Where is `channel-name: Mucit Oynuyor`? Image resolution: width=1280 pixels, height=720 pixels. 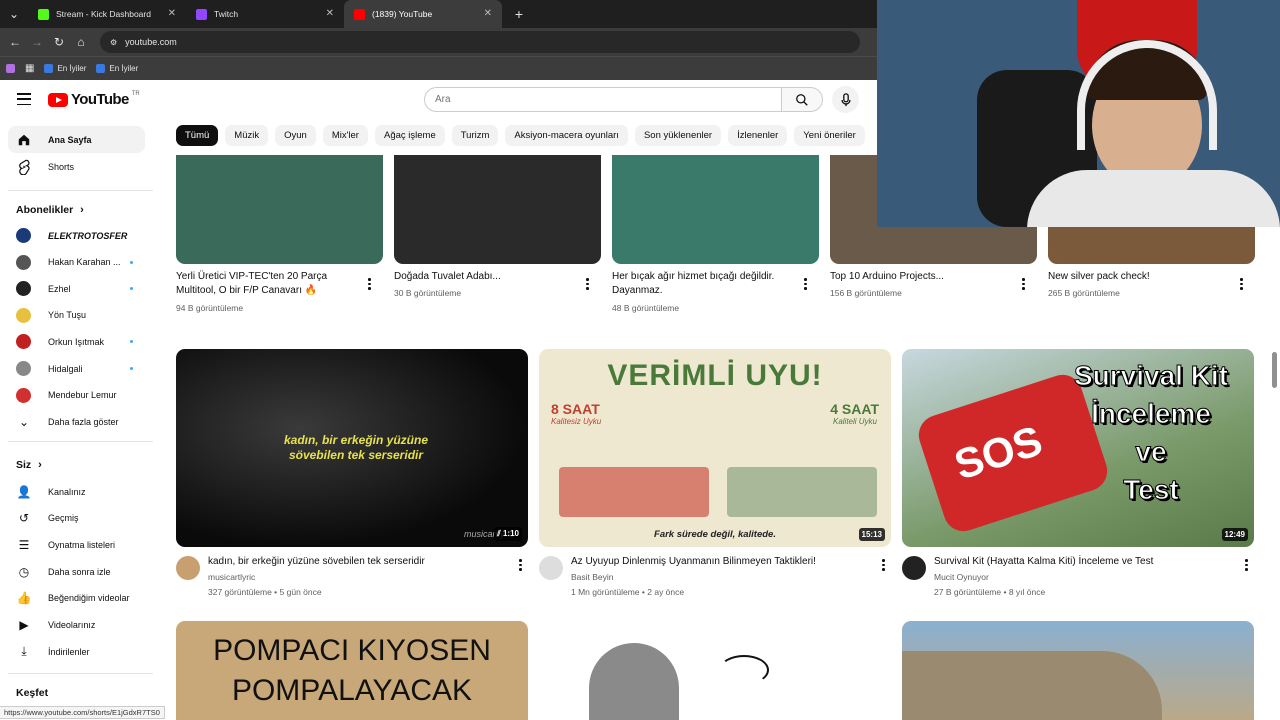 channel-name: Mucit Oynuyor is located at coordinates (961, 577).